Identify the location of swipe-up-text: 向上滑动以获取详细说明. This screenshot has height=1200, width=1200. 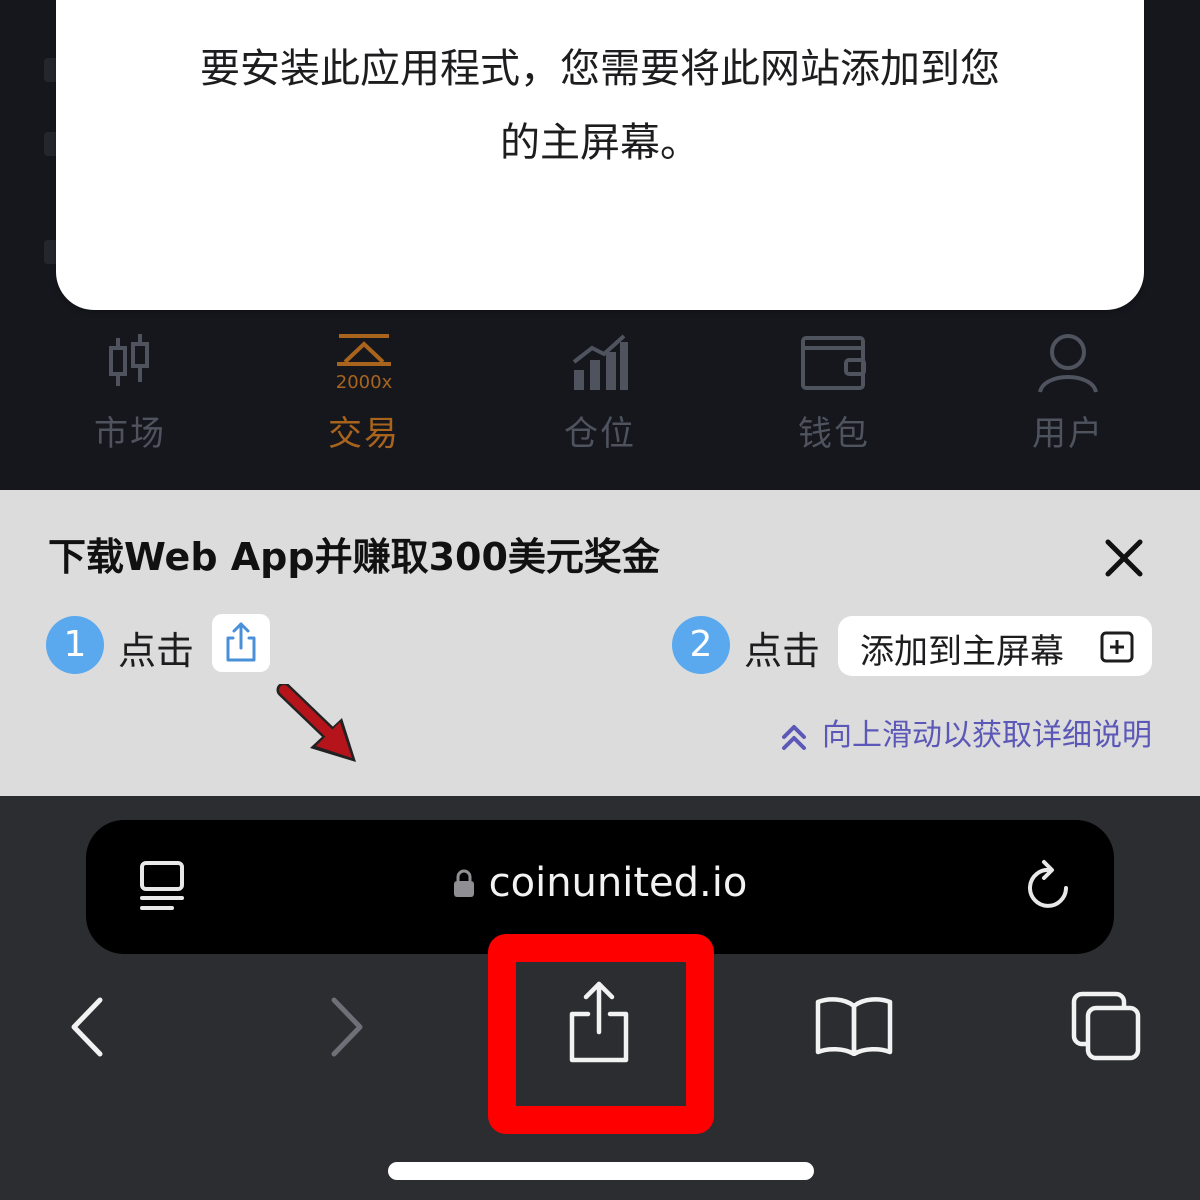
(987, 735).